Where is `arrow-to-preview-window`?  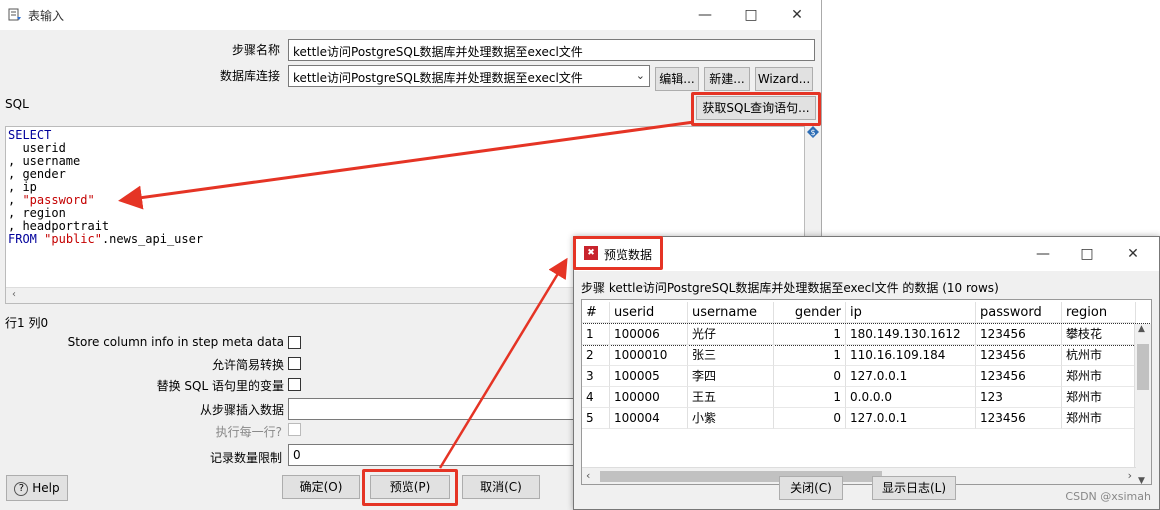 arrow-to-preview-window is located at coordinates (503, 363).